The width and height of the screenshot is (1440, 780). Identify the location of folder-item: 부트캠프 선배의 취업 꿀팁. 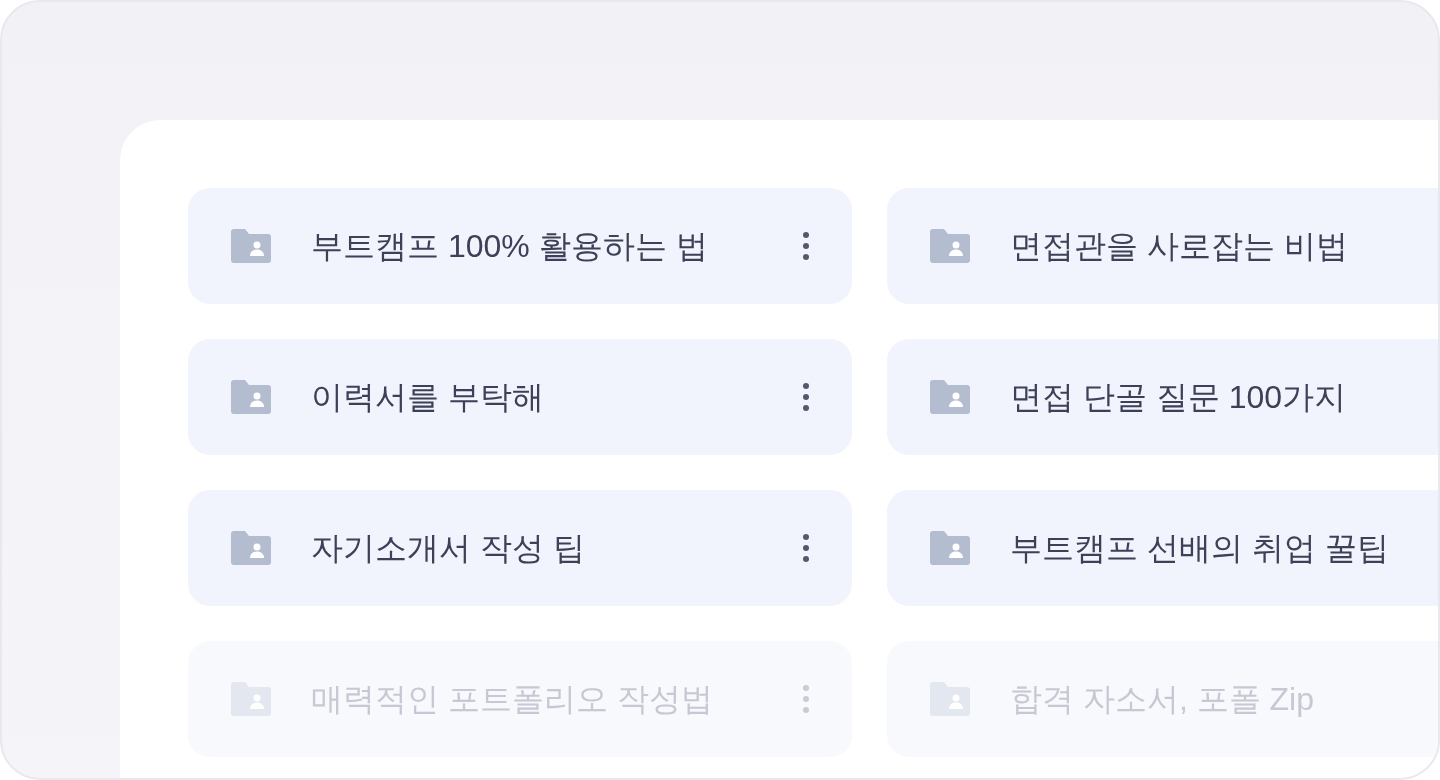
(1162, 548).